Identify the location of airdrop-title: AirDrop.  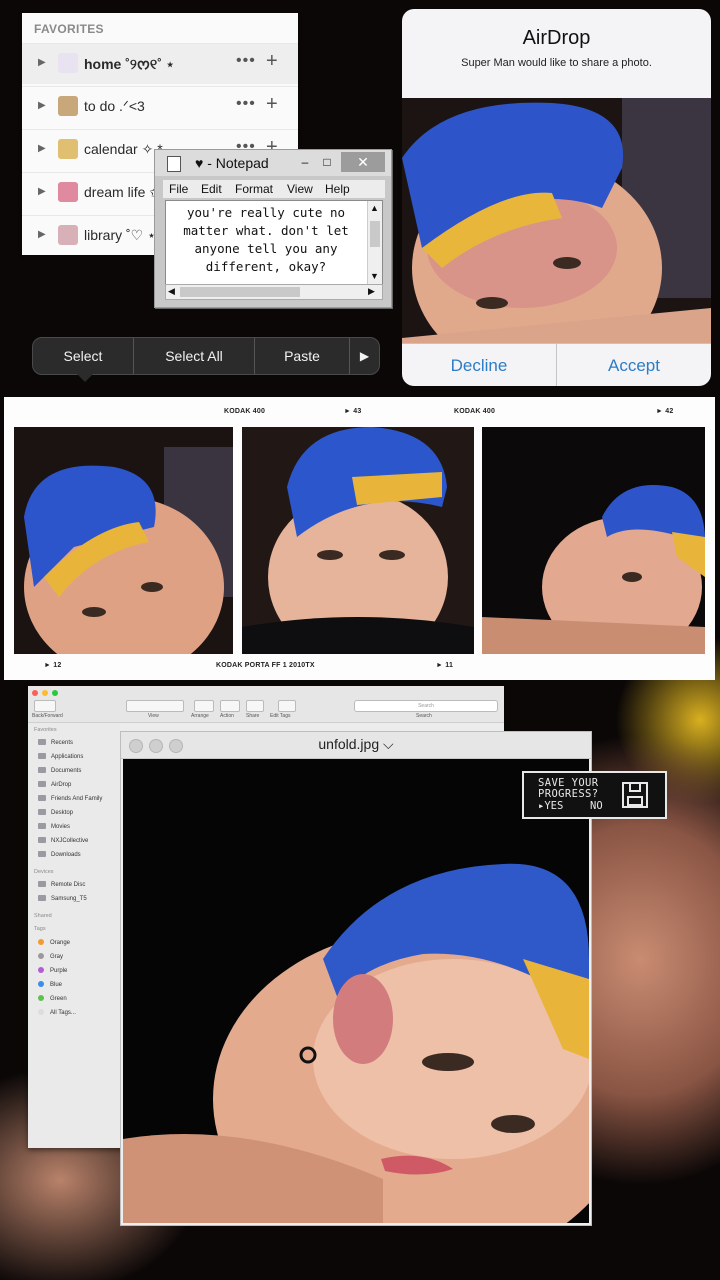
(556, 38).